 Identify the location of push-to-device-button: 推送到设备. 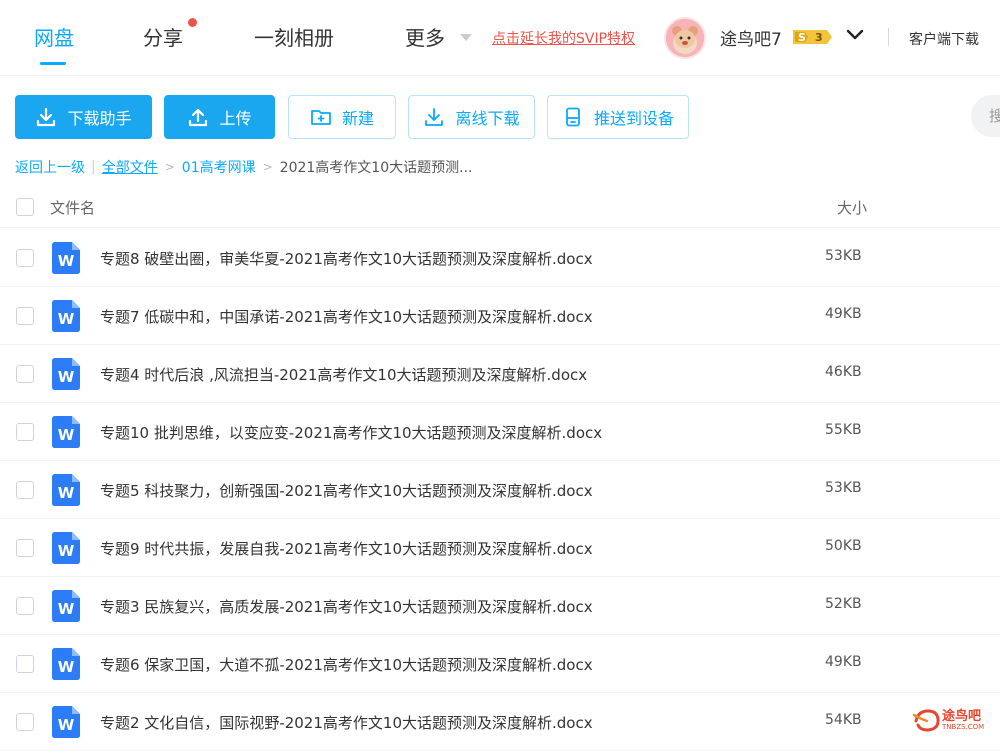
(618, 117).